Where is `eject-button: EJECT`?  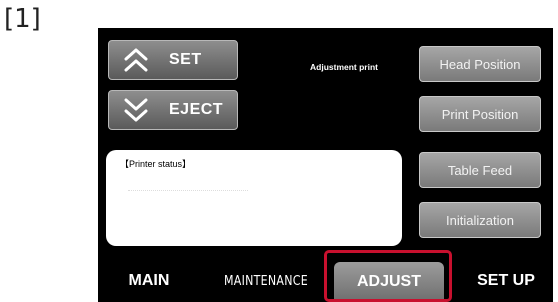
eject-button: EJECT is located at coordinates (173, 110).